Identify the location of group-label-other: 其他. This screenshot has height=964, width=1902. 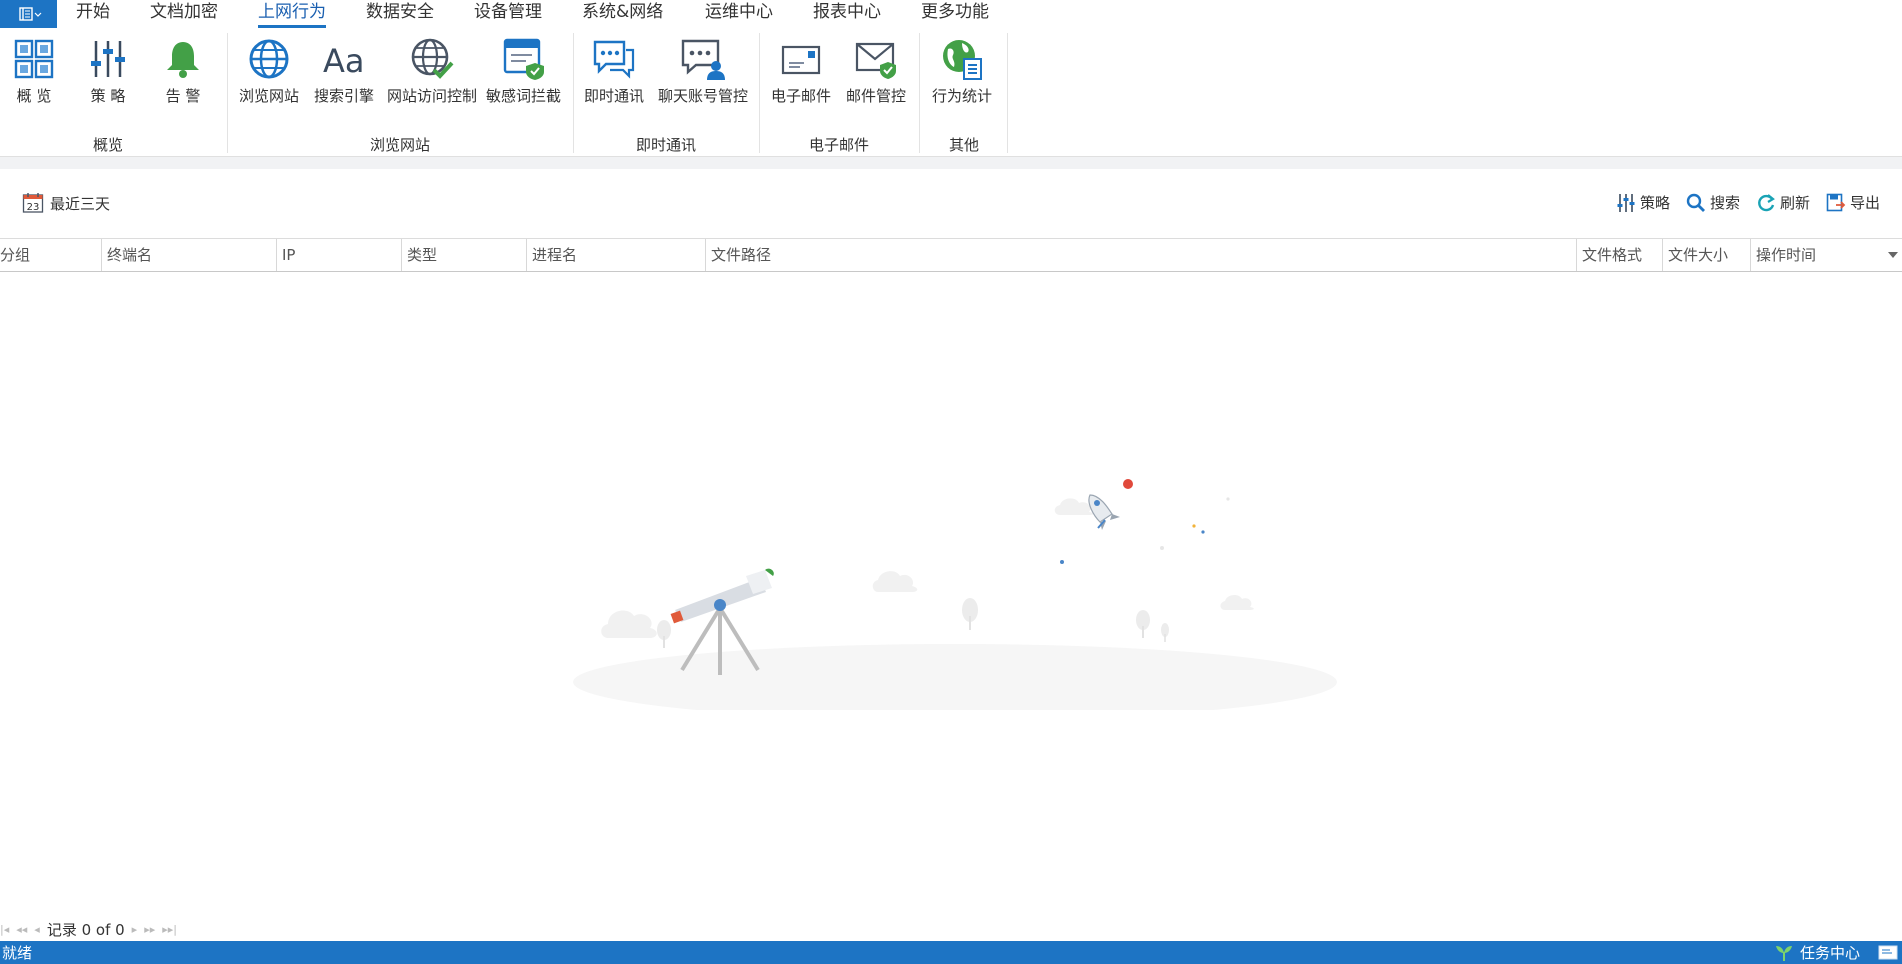
(963, 145).